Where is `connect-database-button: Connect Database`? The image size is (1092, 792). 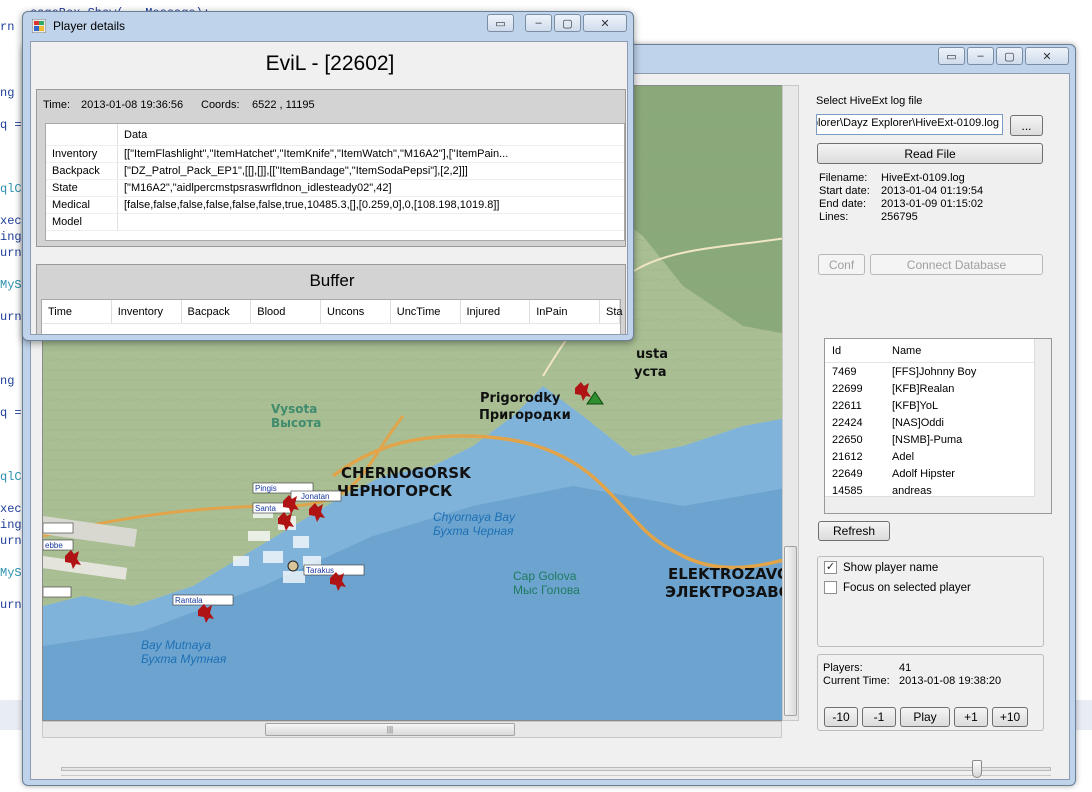 connect-database-button: Connect Database is located at coordinates (956, 264).